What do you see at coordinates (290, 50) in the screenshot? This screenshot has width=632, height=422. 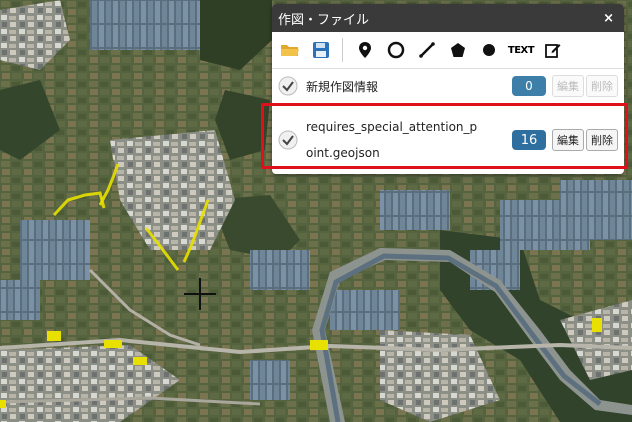 I see `open-folder-icon` at bounding box center [290, 50].